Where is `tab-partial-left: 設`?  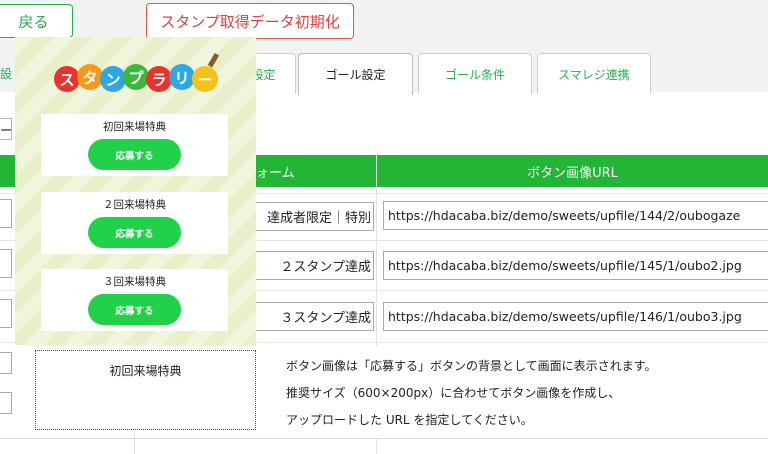 tab-partial-left: 設 is located at coordinates (6, 73).